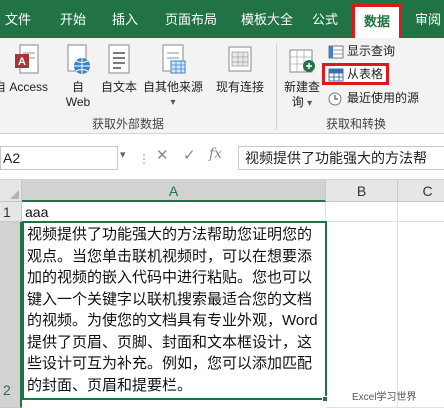 This screenshot has height=408, width=444. I want to click on column-header-c: C, so click(421, 191).